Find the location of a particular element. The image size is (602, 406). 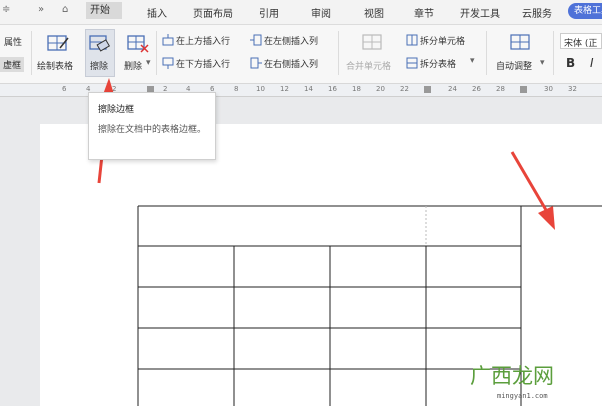

eraser-tooltip: 擦除边框 擦除在文档中的表格边框。 is located at coordinates (152, 126).